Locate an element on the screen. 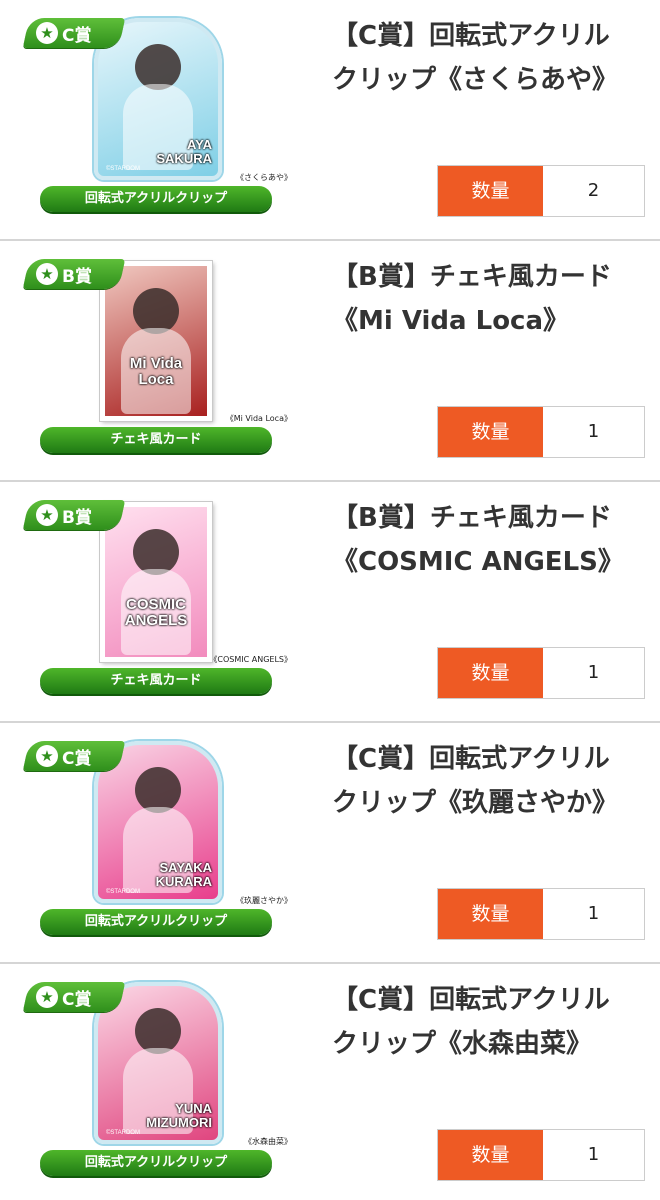  art-name-text: AYA SAKURA is located at coordinates (184, 151).